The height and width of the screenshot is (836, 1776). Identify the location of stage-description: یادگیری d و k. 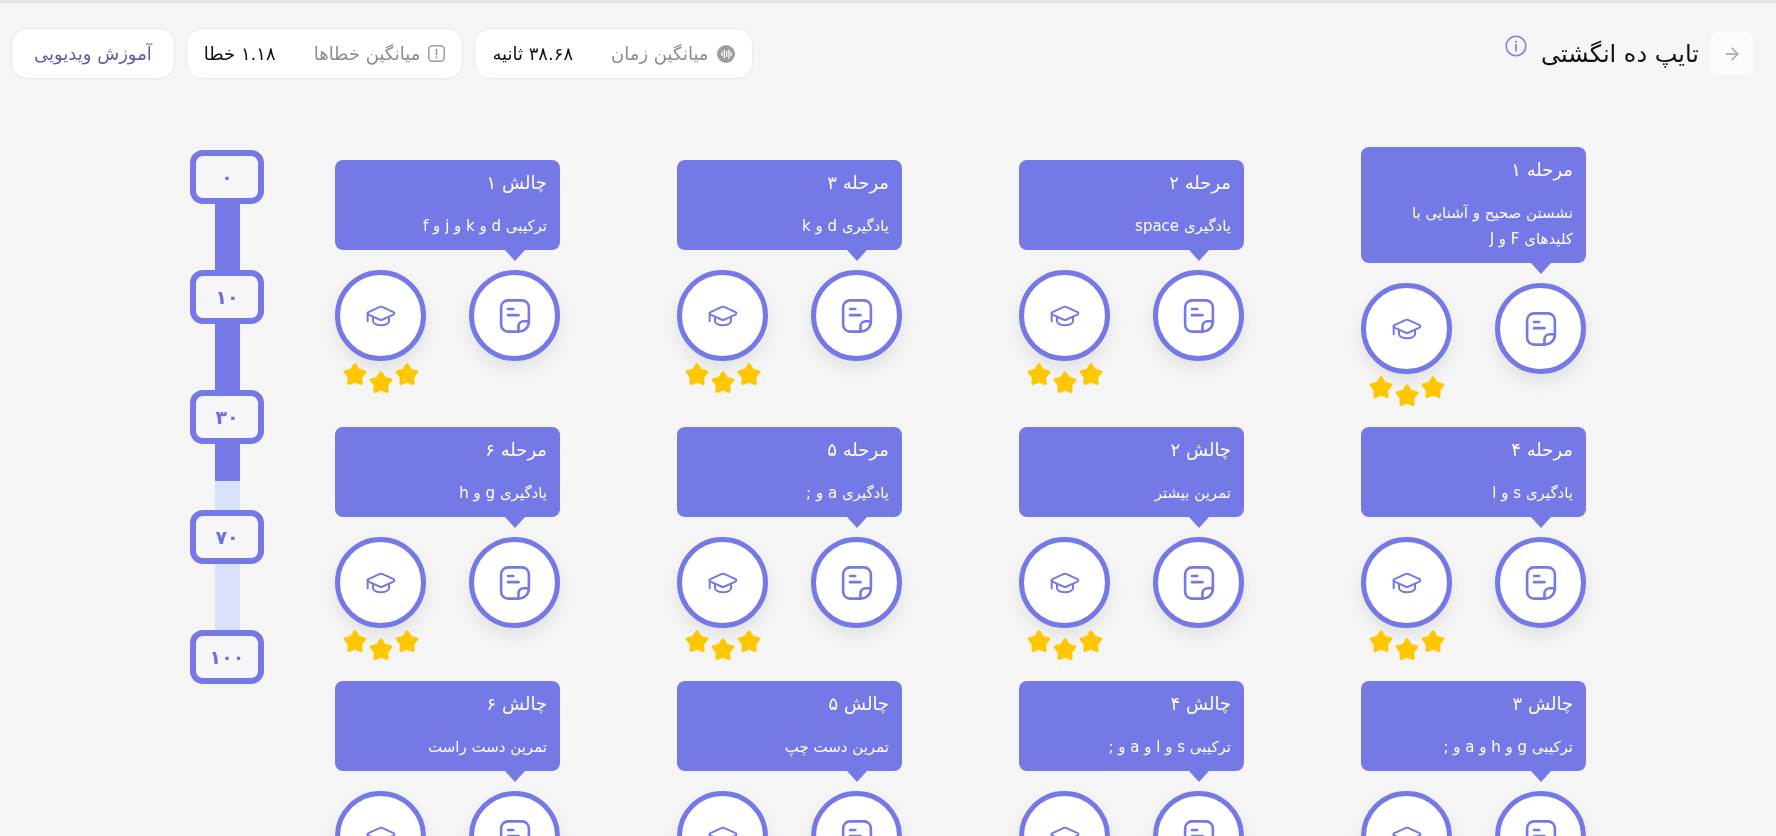
(845, 226).